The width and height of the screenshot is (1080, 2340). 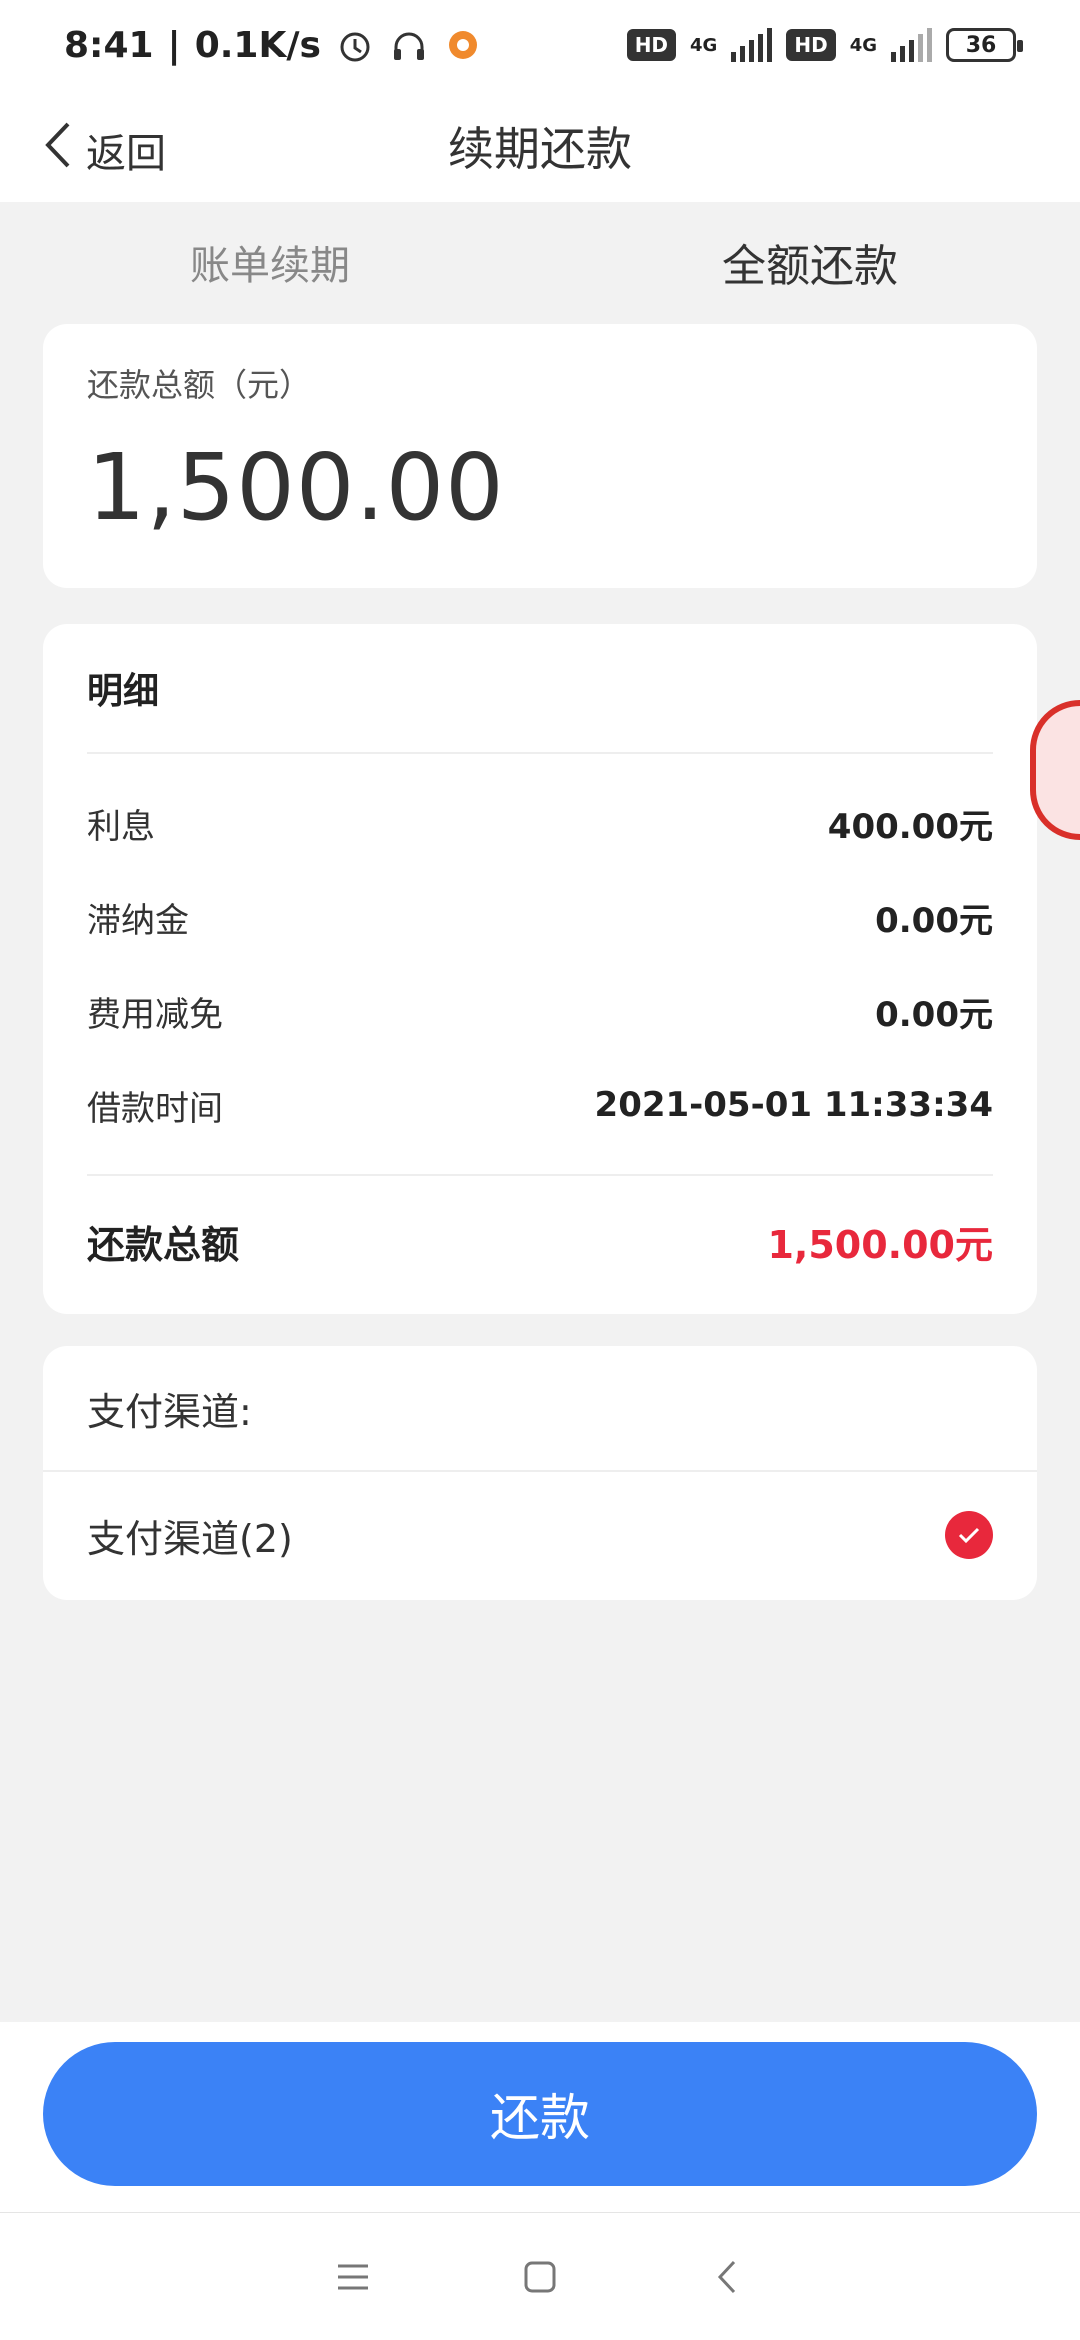 I want to click on floating-mascot-icon, so click(x=1055, y=770).